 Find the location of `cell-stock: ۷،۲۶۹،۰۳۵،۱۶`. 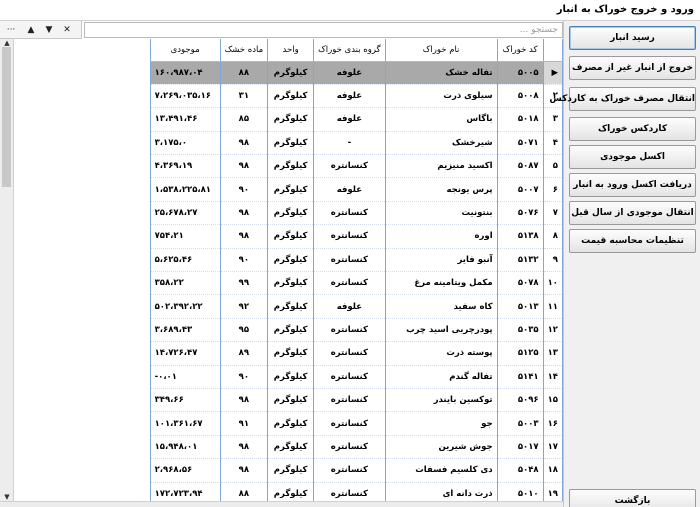

cell-stock: ۷،۲۶۹،۰۳۵،۱۶ is located at coordinates (185, 96).